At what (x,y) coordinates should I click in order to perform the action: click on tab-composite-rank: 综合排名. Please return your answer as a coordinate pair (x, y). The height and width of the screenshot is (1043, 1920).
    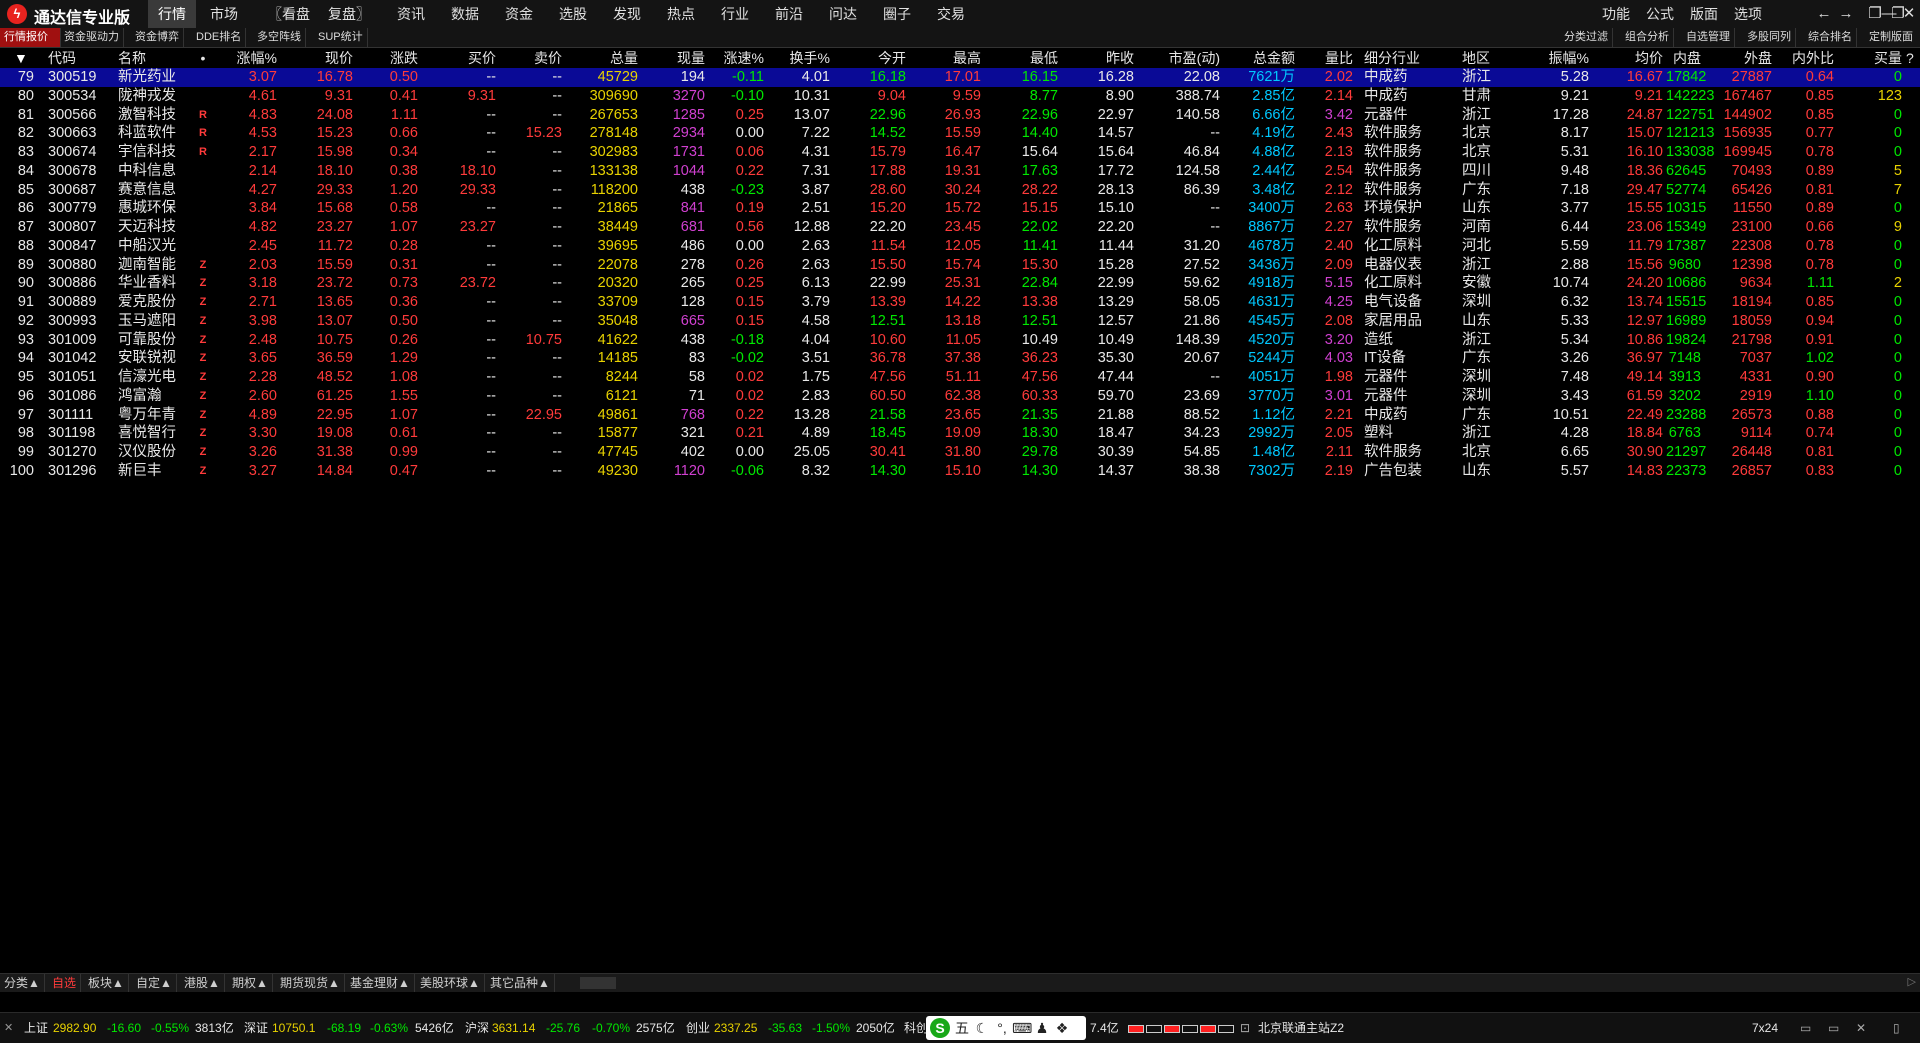
    Looking at the image, I should click on (1830, 37).